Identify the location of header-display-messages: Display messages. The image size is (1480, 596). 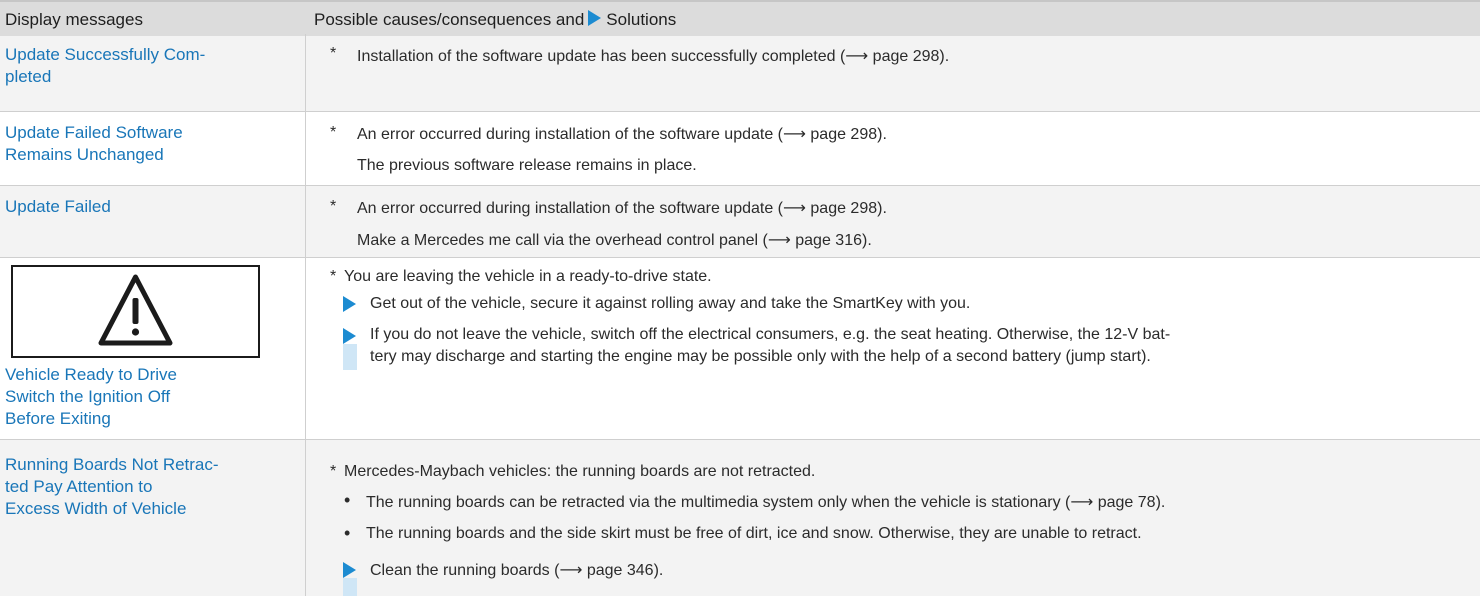
(74, 19).